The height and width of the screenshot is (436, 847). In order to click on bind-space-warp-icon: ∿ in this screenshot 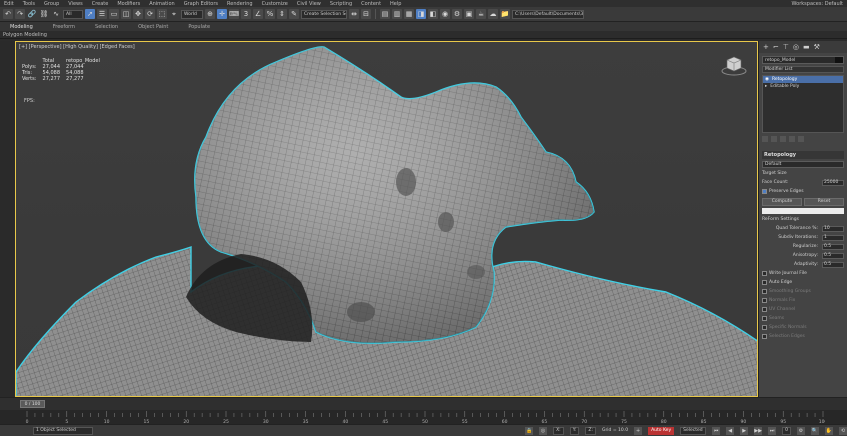, I will do `click(56, 14)`.